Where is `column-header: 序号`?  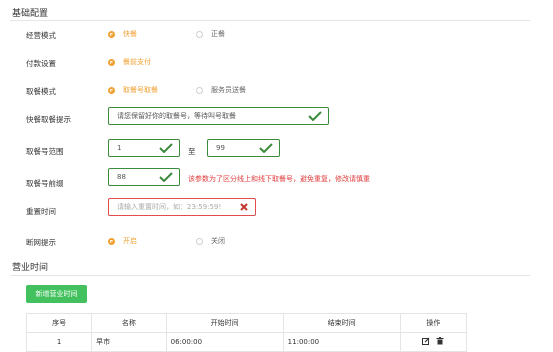
column-header: 序号 is located at coordinates (59, 323).